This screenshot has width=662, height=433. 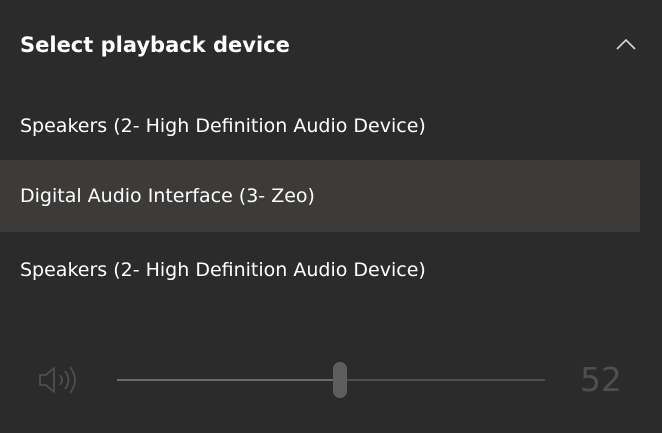 I want to click on chevron-up-icon, so click(x=626, y=44).